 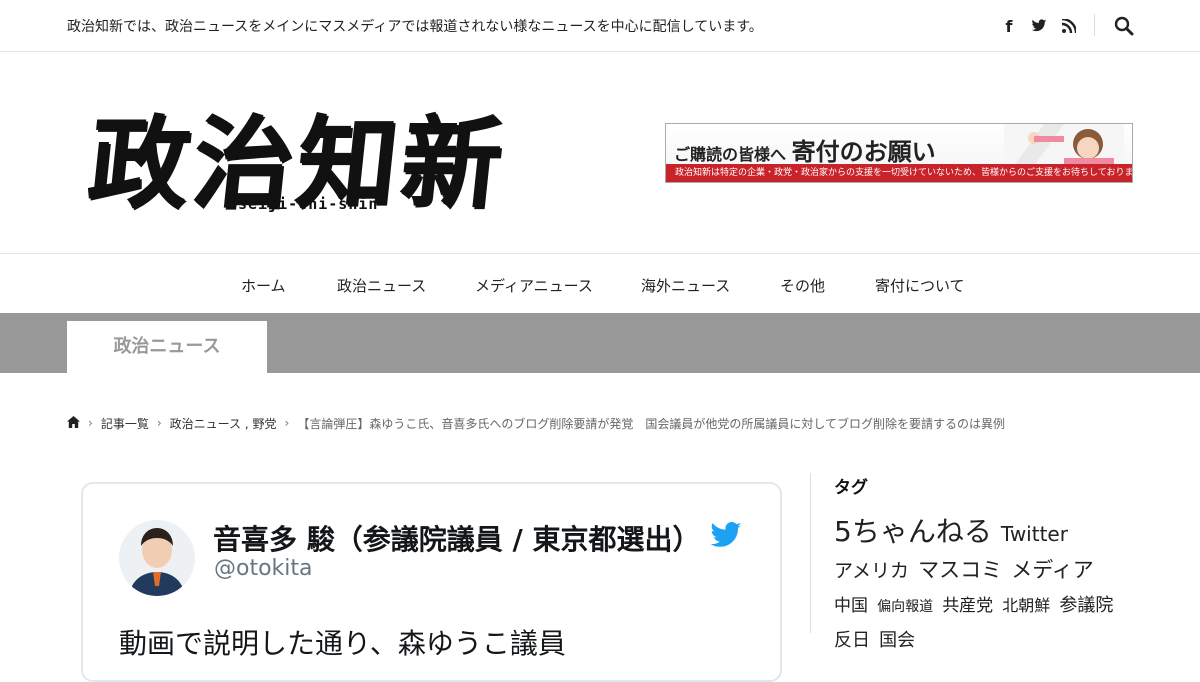 What do you see at coordinates (125, 423) in the screenshot?
I see `breadcrumb-item-articles: 記事一覧` at bounding box center [125, 423].